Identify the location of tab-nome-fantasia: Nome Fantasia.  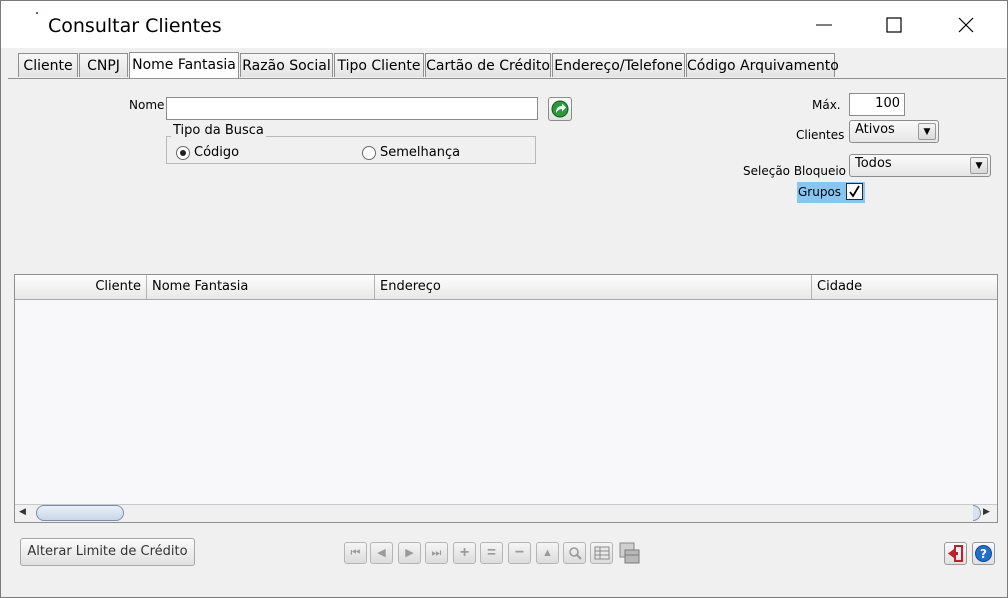
(184, 65).